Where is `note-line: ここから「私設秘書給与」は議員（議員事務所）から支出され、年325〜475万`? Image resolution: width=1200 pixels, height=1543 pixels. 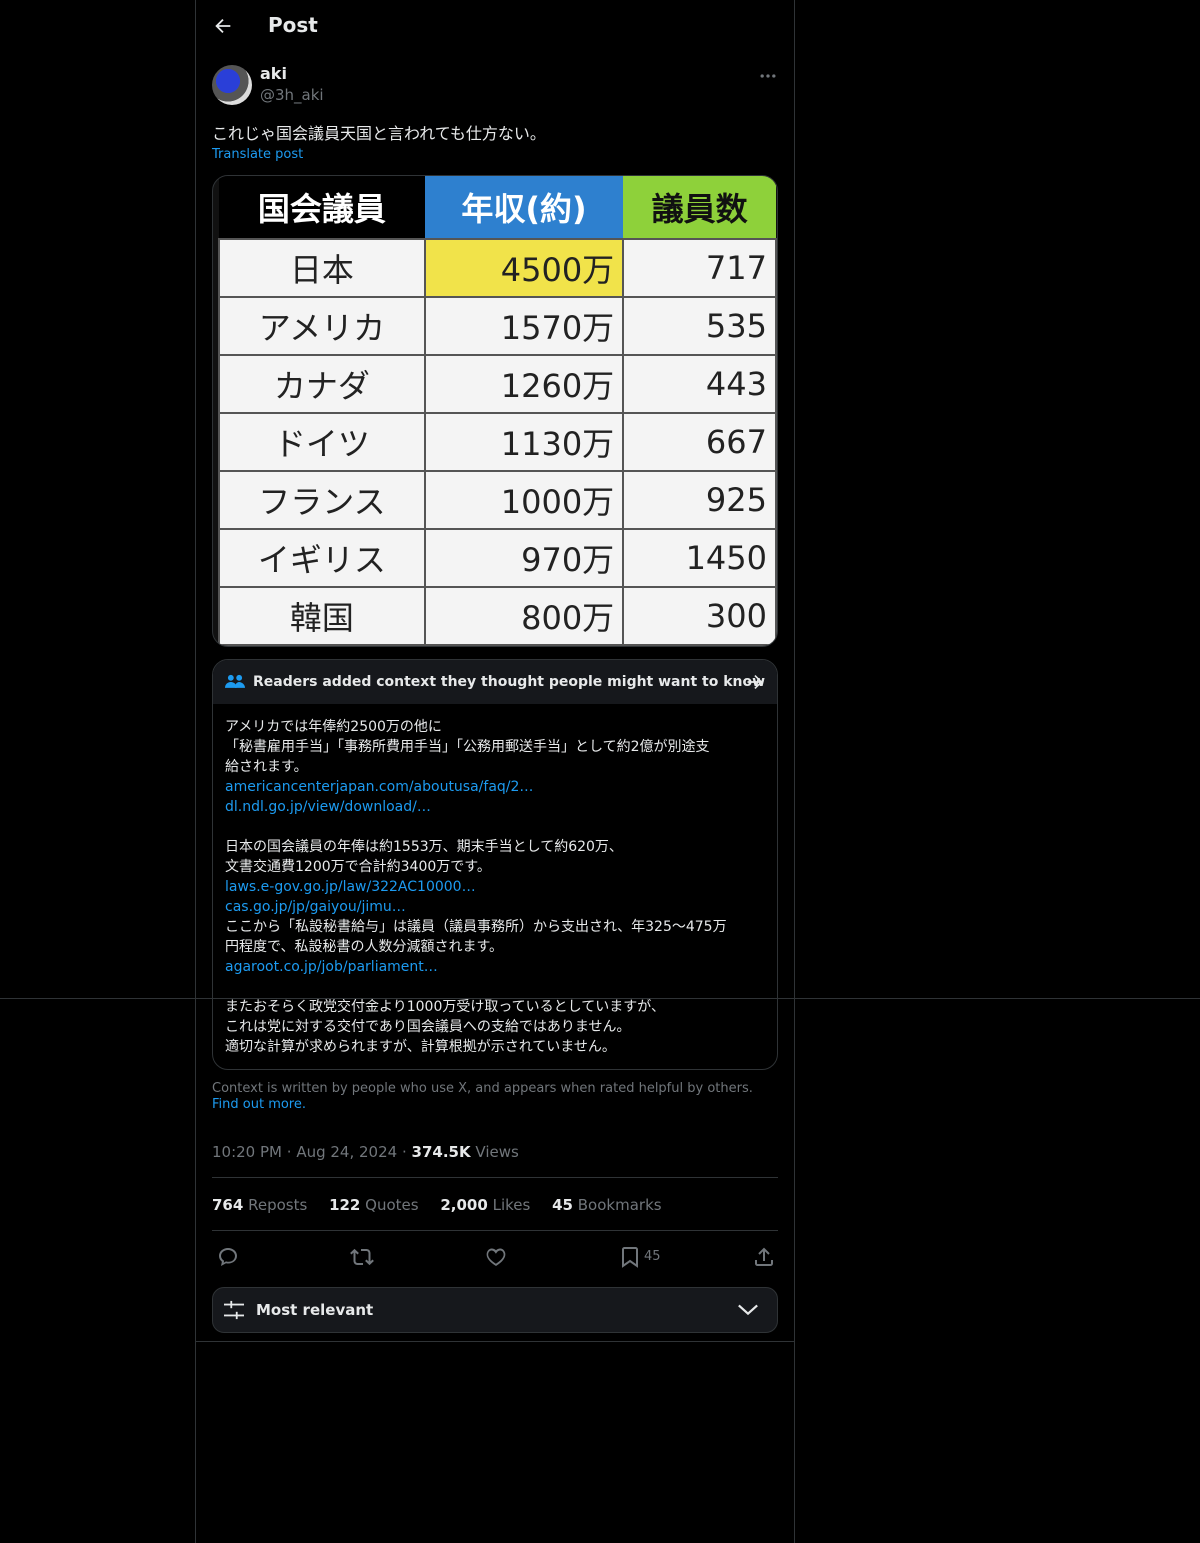
note-line: ここから「私設秘書給与」は議員（議員事務所）から支出され、年325〜475万 is located at coordinates (476, 927).